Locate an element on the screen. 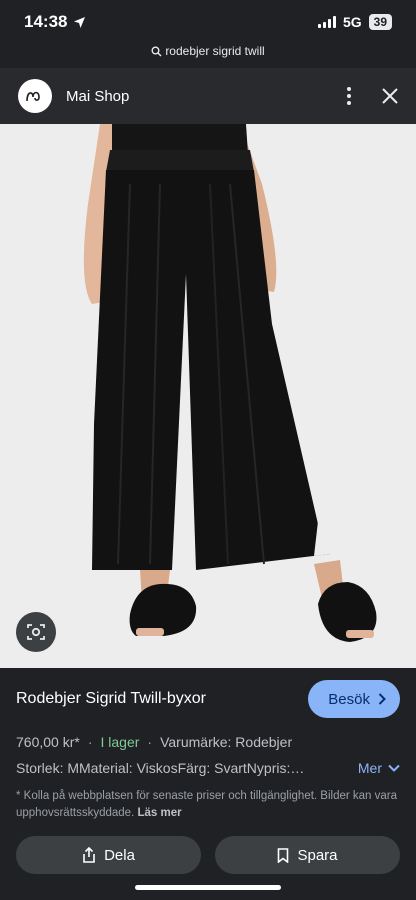  status-time: 14:38 is located at coordinates (55, 22).